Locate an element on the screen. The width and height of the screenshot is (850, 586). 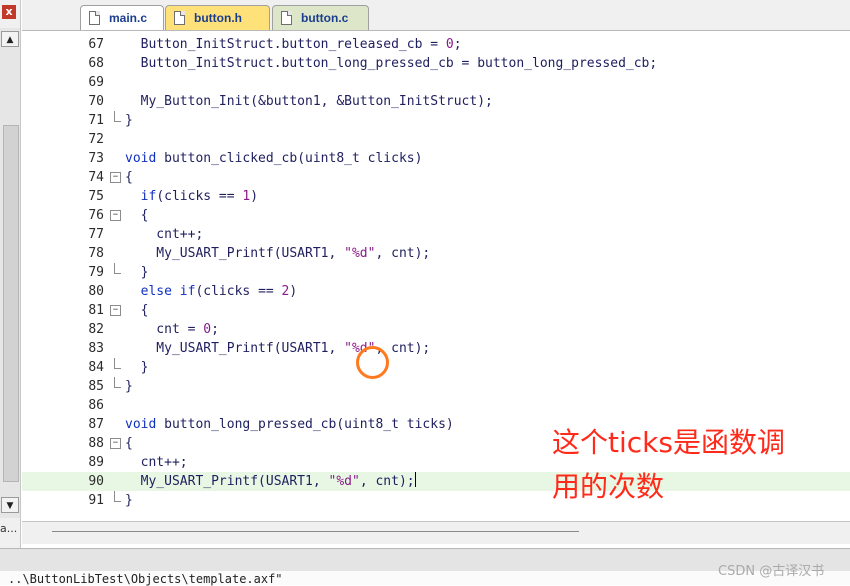
scroll-down-arrow-icon: ▼ is located at coordinates (10, 505).